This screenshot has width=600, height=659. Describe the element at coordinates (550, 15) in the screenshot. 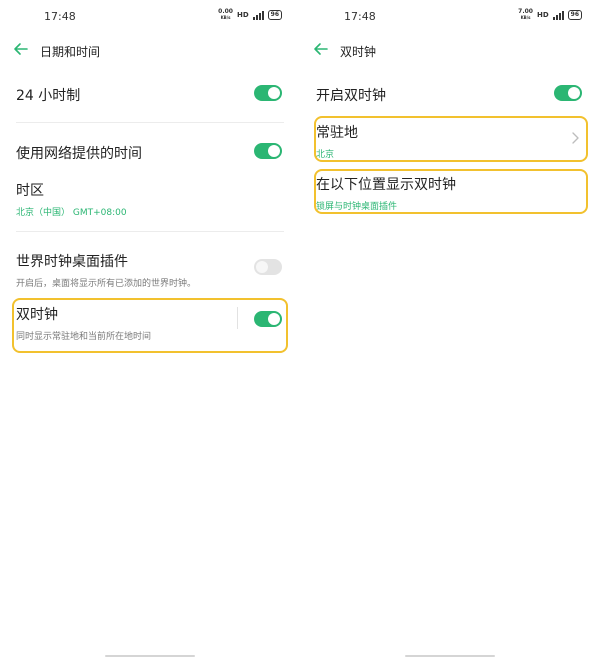

I see `status-icons: 7.00 KB/s HD 96` at that location.